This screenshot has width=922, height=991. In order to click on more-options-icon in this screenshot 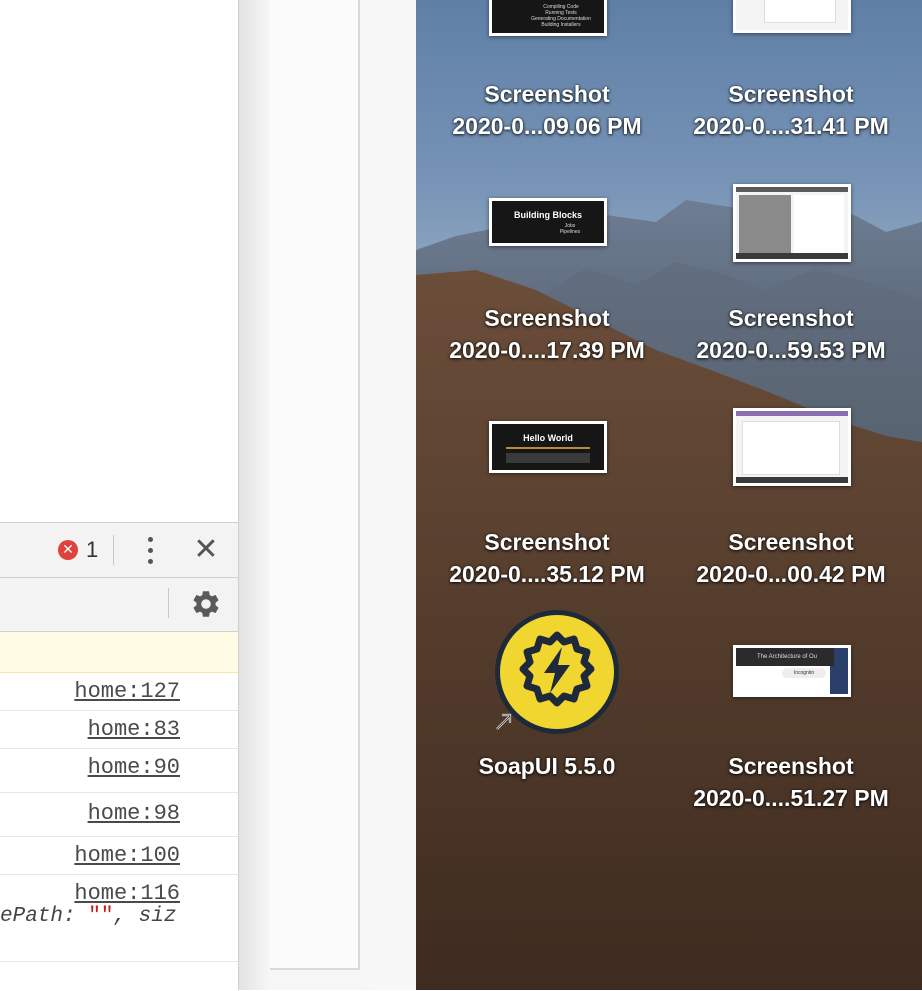, I will do `click(150, 551)`.